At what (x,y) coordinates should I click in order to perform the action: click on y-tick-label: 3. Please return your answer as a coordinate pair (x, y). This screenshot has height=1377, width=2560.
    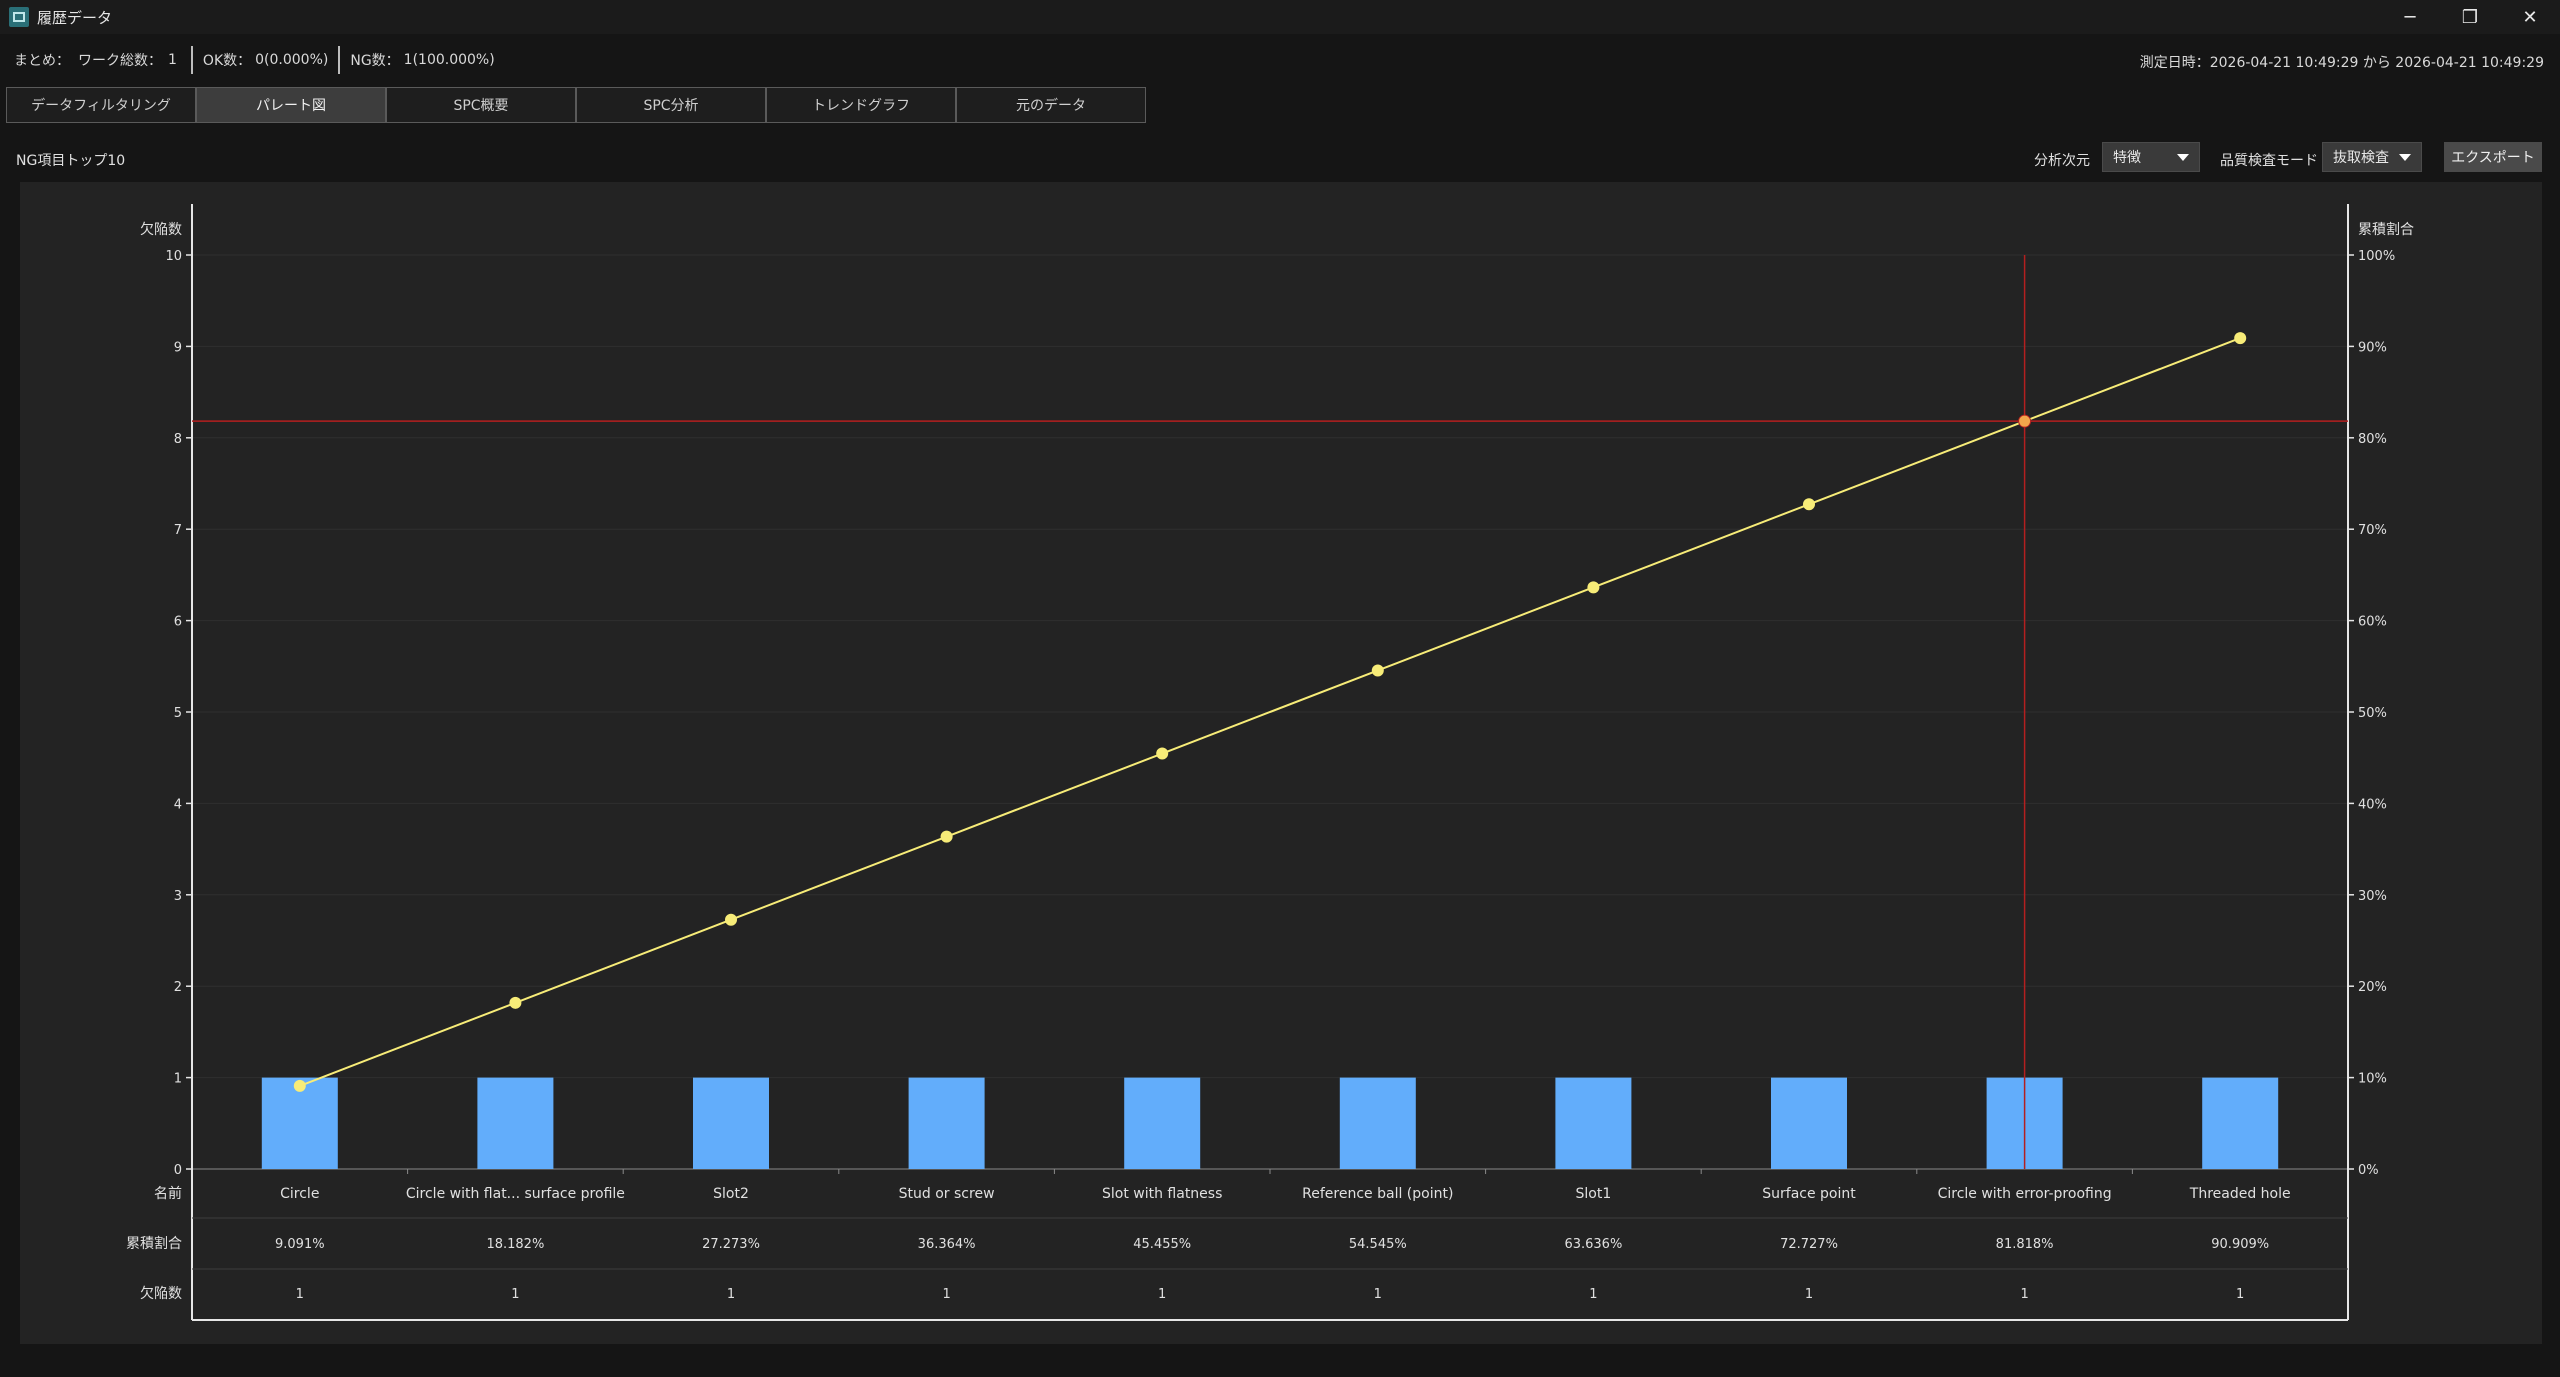
    Looking at the image, I should click on (178, 896).